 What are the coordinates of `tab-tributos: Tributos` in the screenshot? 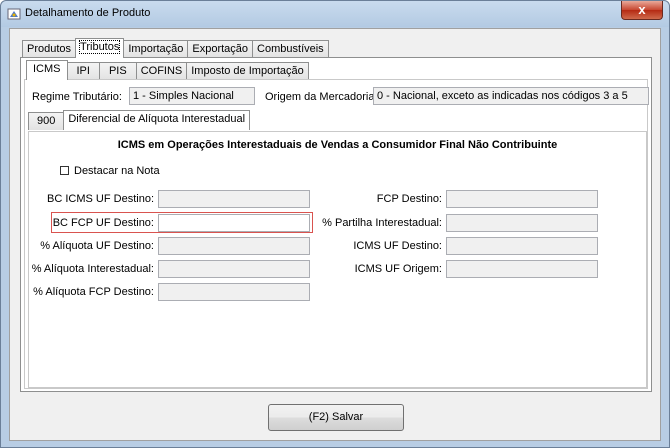 It's located at (100, 48).